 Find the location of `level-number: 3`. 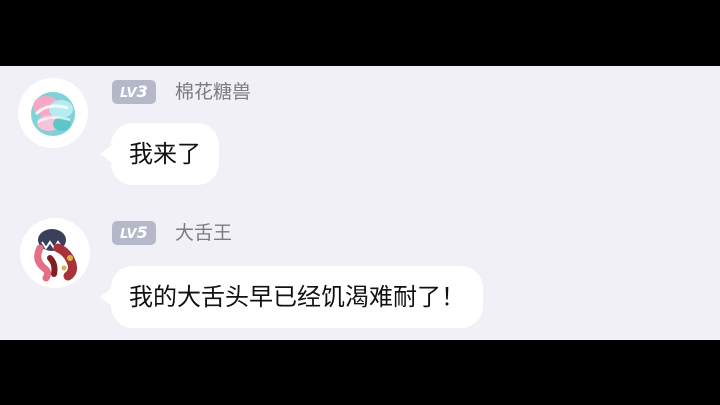

level-number: 3 is located at coordinates (142, 91).